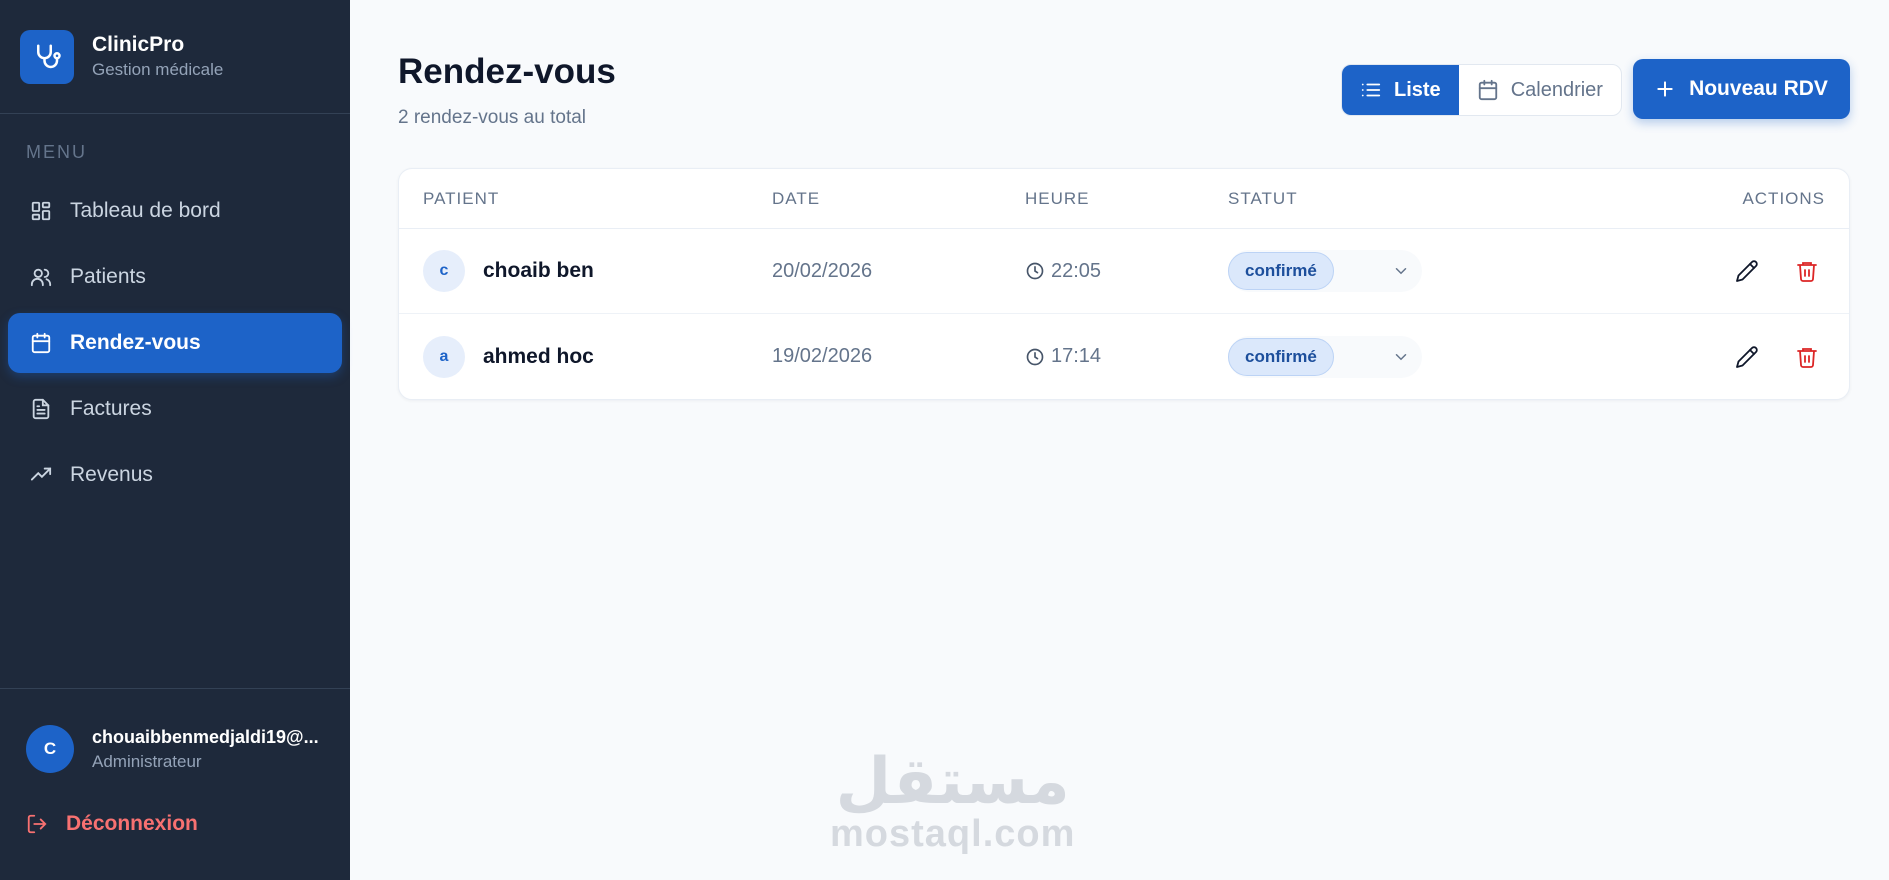 This screenshot has width=1889, height=880. I want to click on trending-up-icon, so click(41, 475).